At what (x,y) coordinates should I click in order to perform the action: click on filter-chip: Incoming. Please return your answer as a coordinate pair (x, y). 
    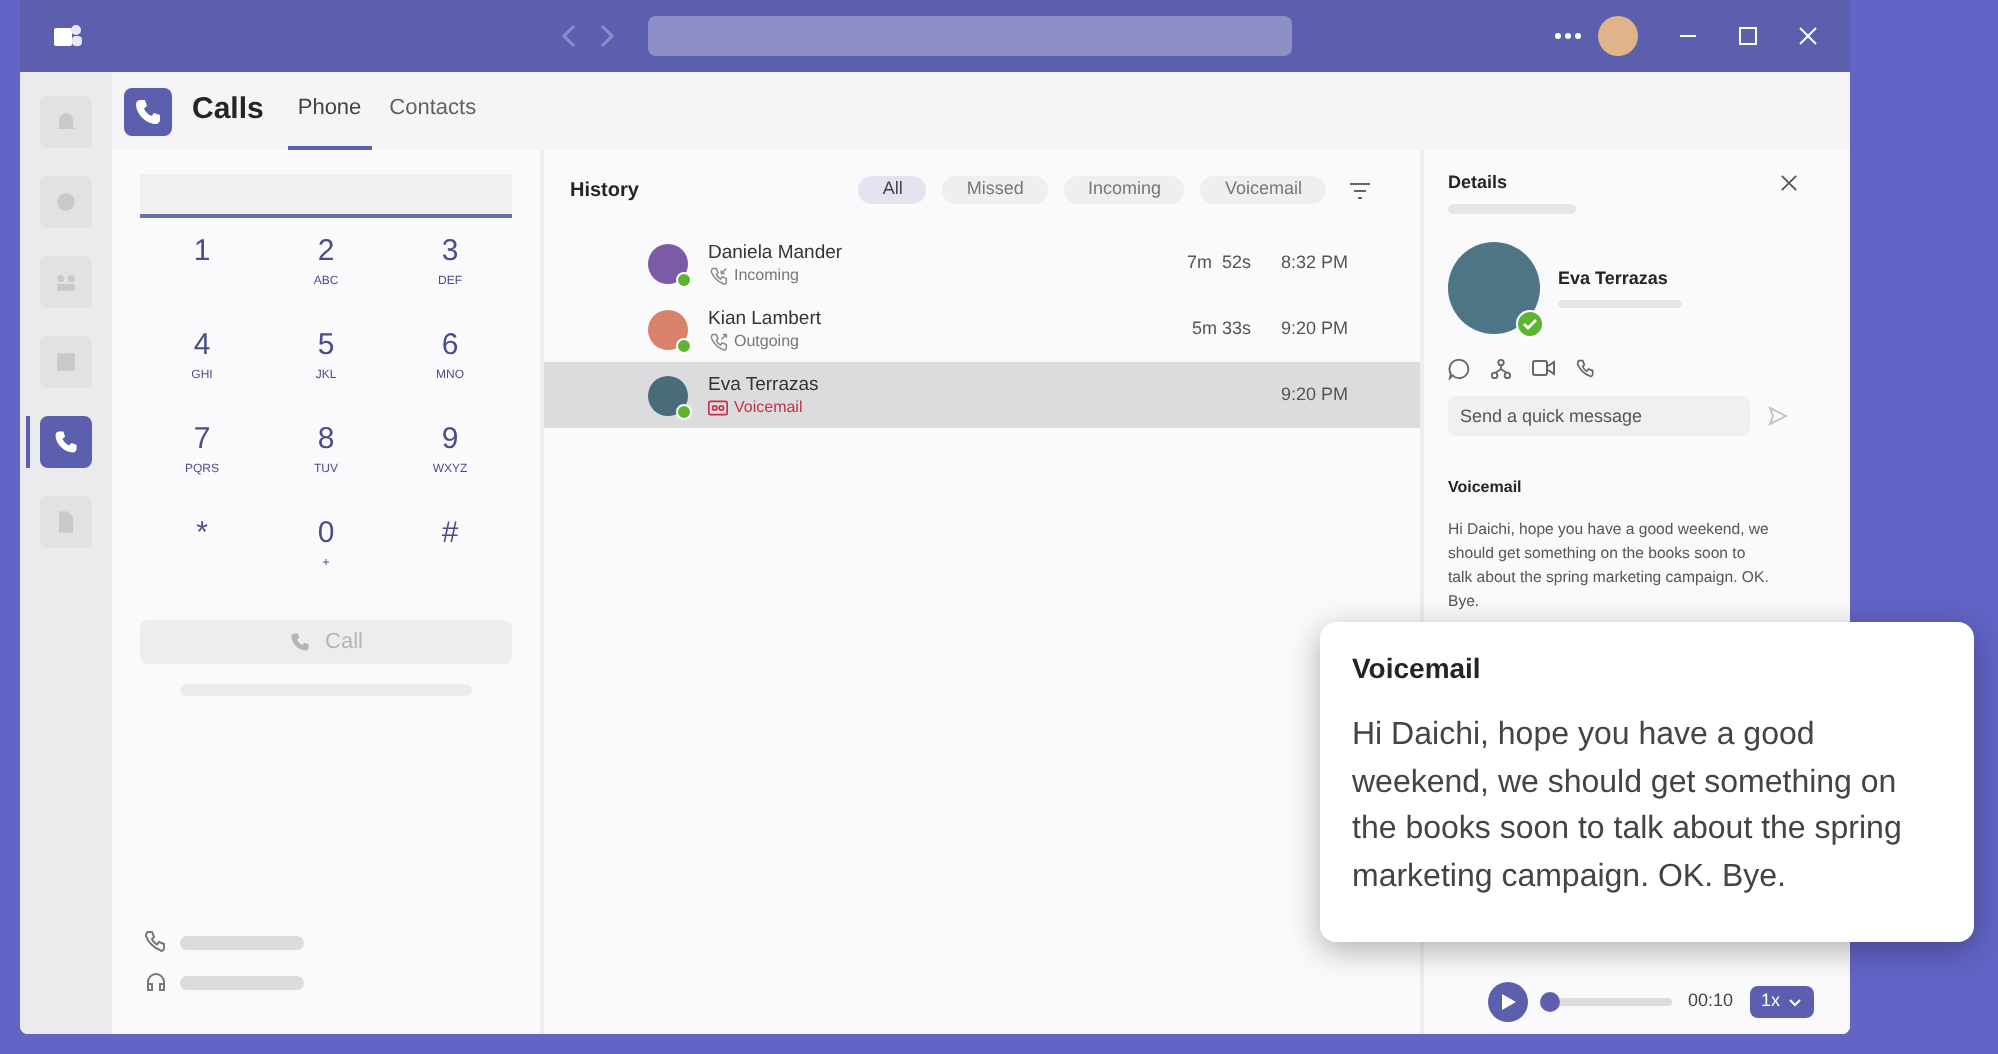
    Looking at the image, I should click on (1124, 190).